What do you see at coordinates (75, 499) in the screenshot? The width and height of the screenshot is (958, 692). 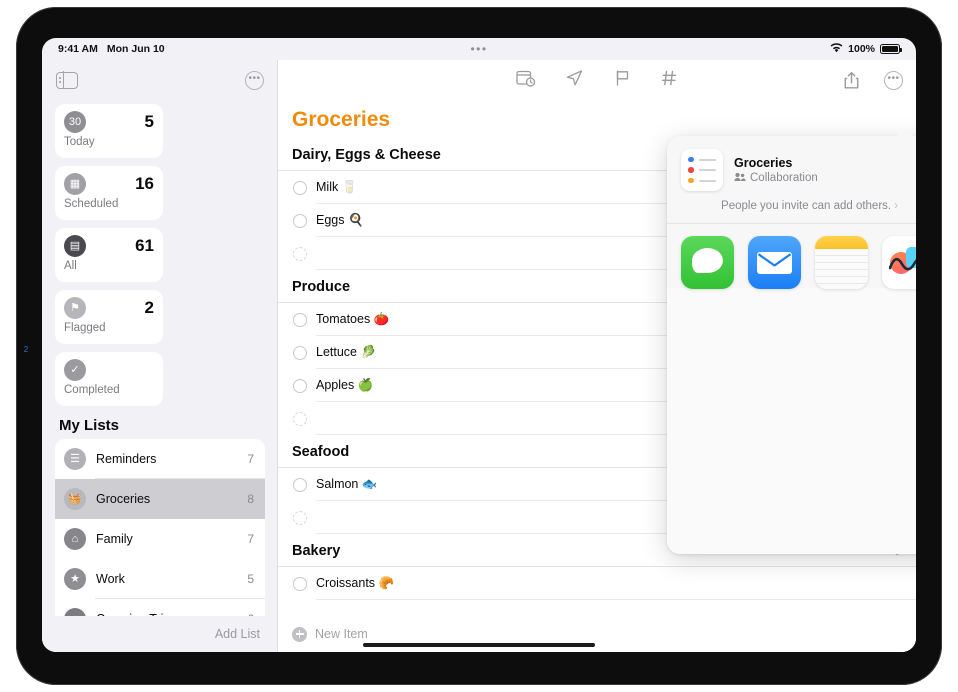 I see `basket-icon: 🧺` at bounding box center [75, 499].